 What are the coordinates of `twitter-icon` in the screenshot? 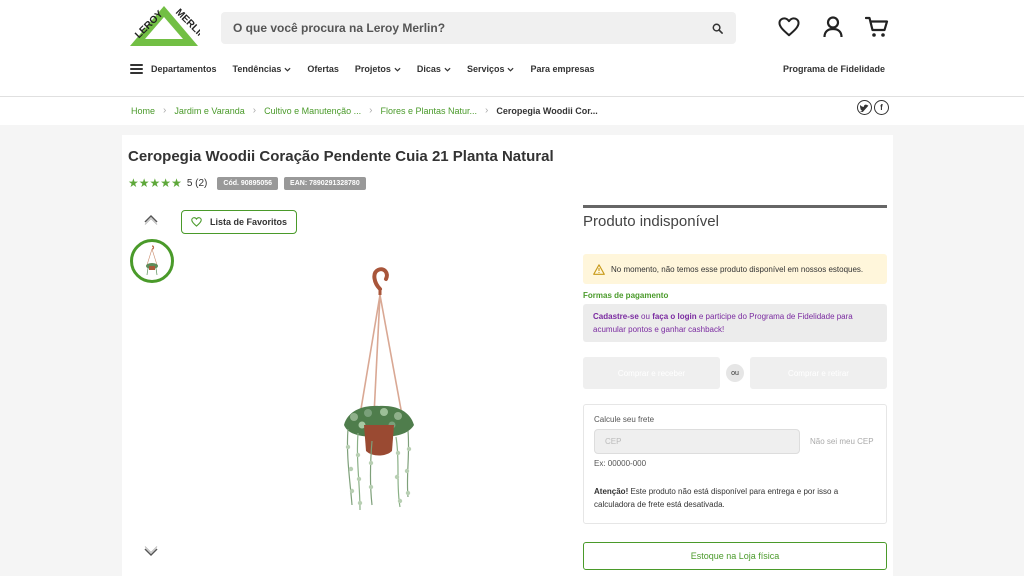 It's located at (864, 107).